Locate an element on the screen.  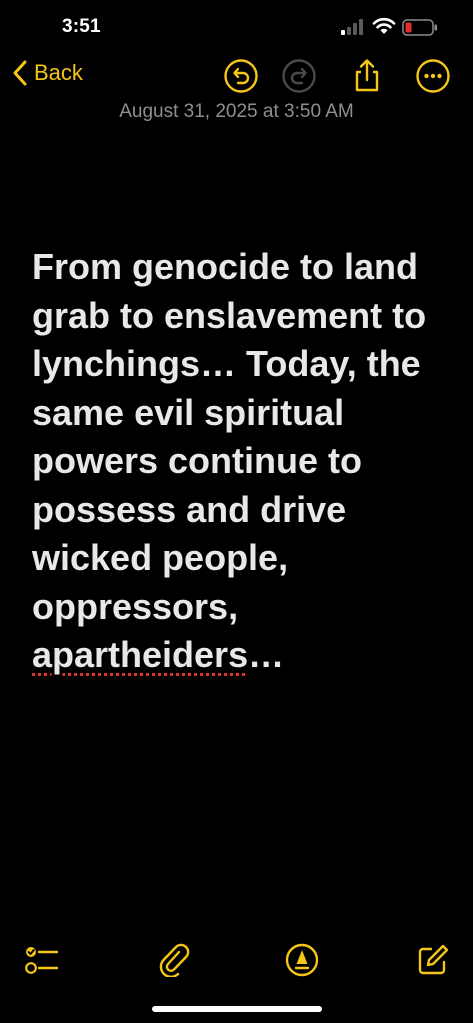
navigation-bar: Back is located at coordinates (236, 77).